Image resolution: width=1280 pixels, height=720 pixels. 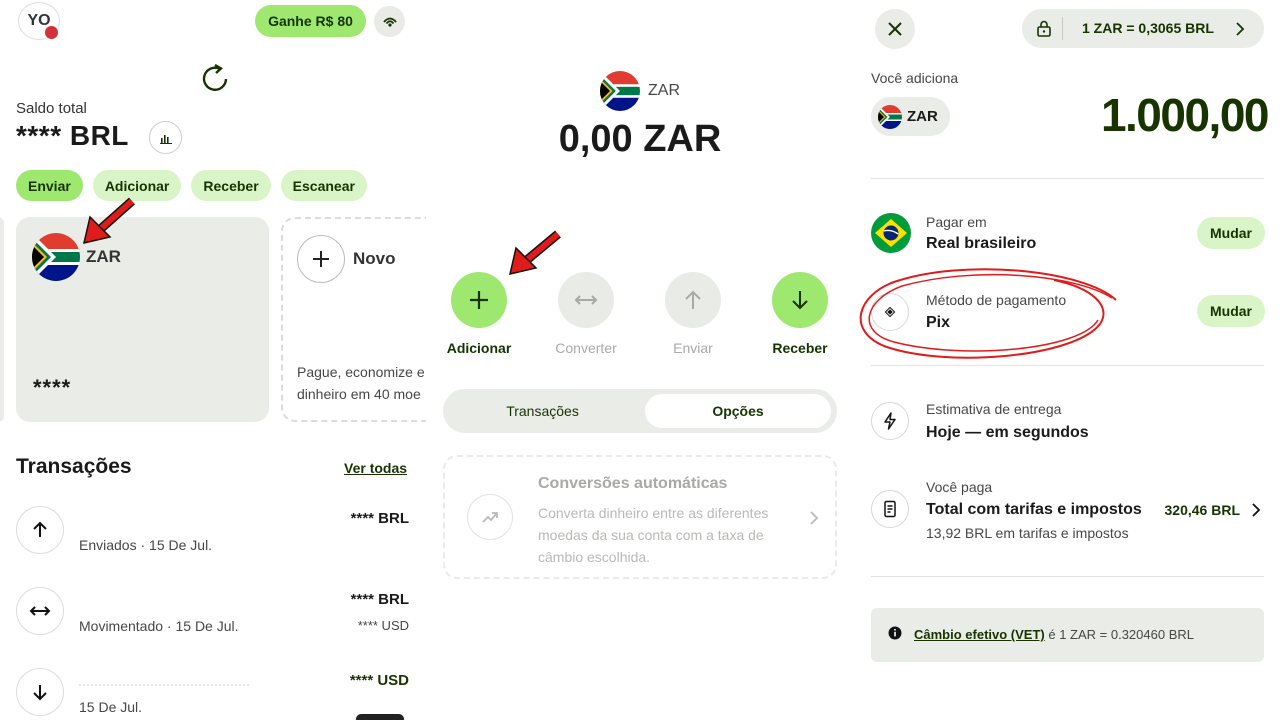 I want to click on account-balance: 0,00 ZAR, so click(x=640, y=139).